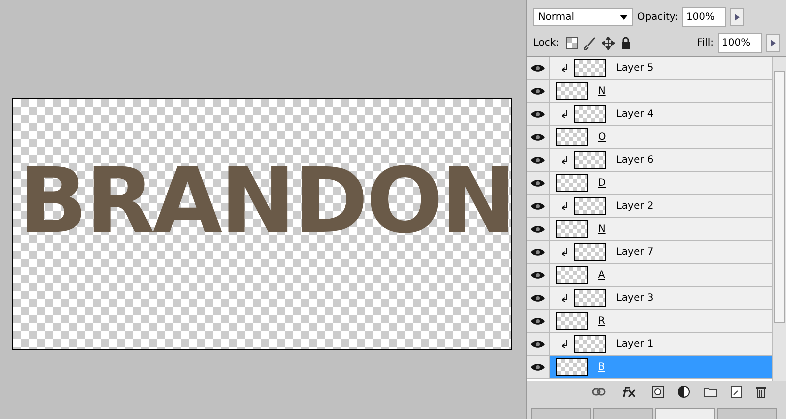 The width and height of the screenshot is (786, 419). What do you see at coordinates (635, 160) in the screenshot?
I see `layer-name: Layer 6` at bounding box center [635, 160].